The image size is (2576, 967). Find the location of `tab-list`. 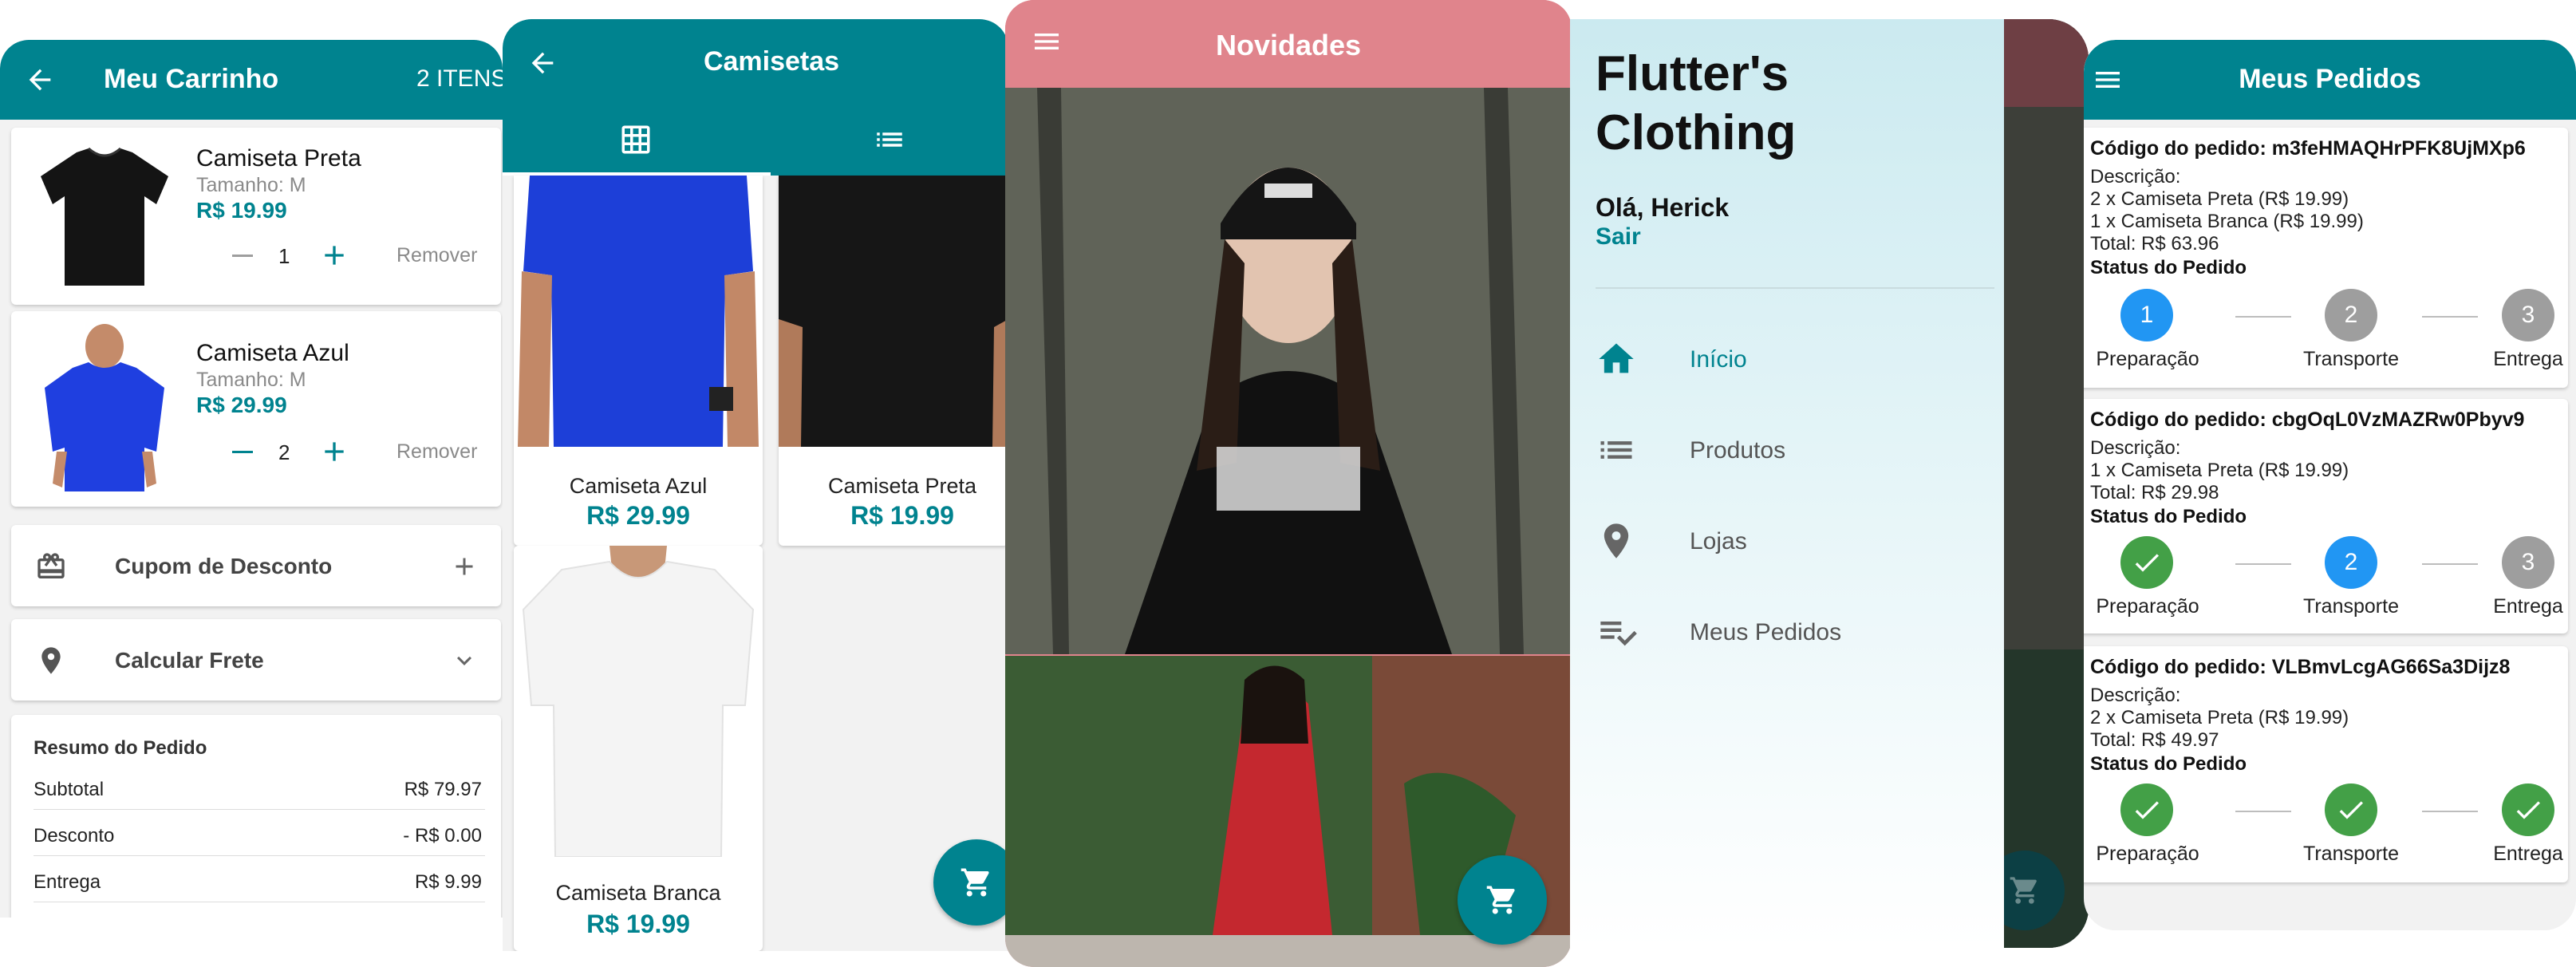

tab-list is located at coordinates (889, 141).